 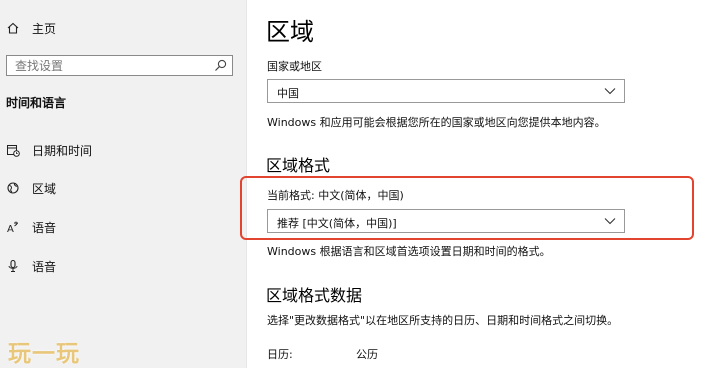 What do you see at coordinates (44, 354) in the screenshot?
I see `watermark-logo: 玩一玩` at bounding box center [44, 354].